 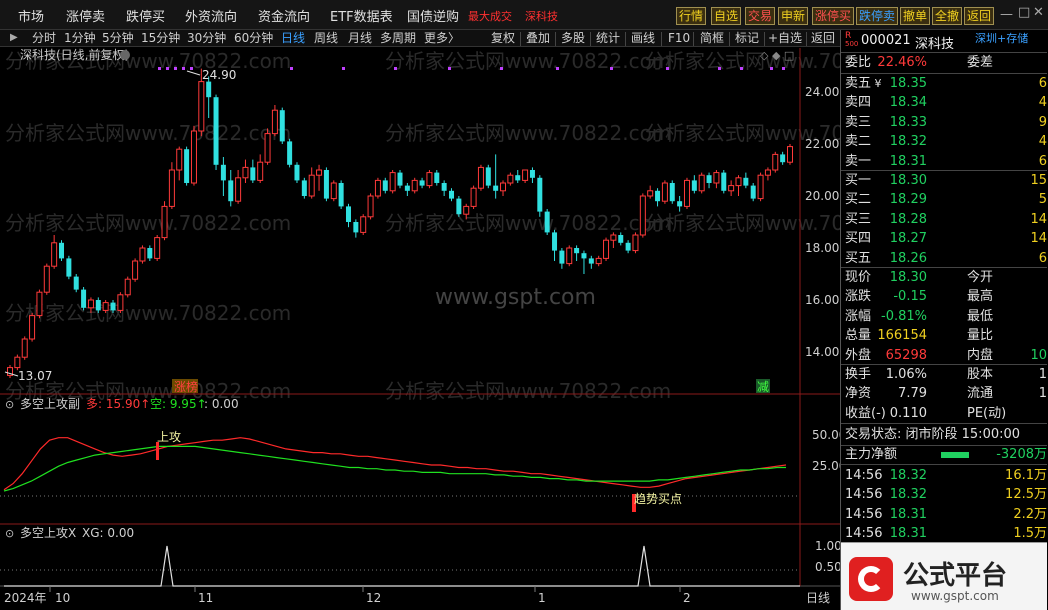 What do you see at coordinates (503, 38) in the screenshot?
I see `adjust-button: 复权` at bounding box center [503, 38].